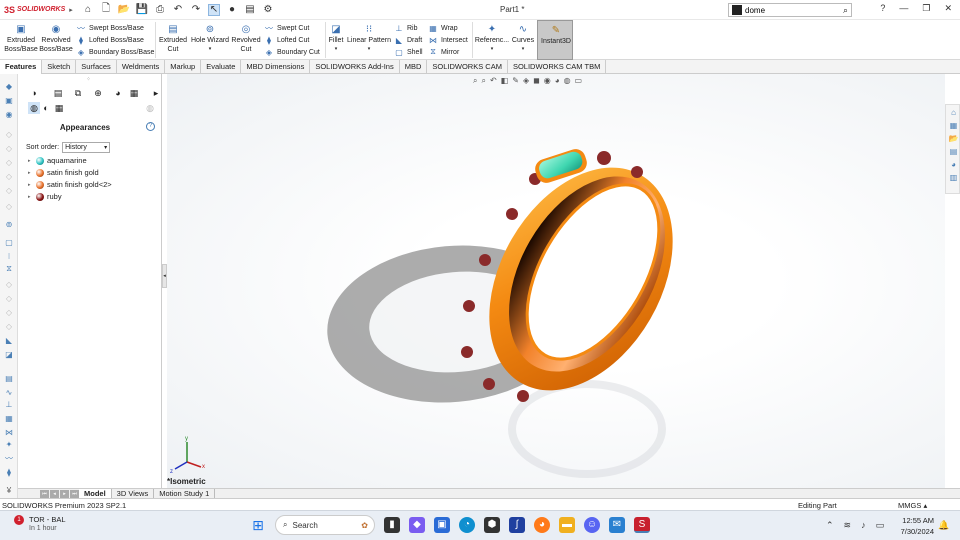 Image resolution: width=960 pixels, height=540 pixels. Describe the element at coordinates (617, 525) in the screenshot. I see `chat-icon: ✉` at that location.